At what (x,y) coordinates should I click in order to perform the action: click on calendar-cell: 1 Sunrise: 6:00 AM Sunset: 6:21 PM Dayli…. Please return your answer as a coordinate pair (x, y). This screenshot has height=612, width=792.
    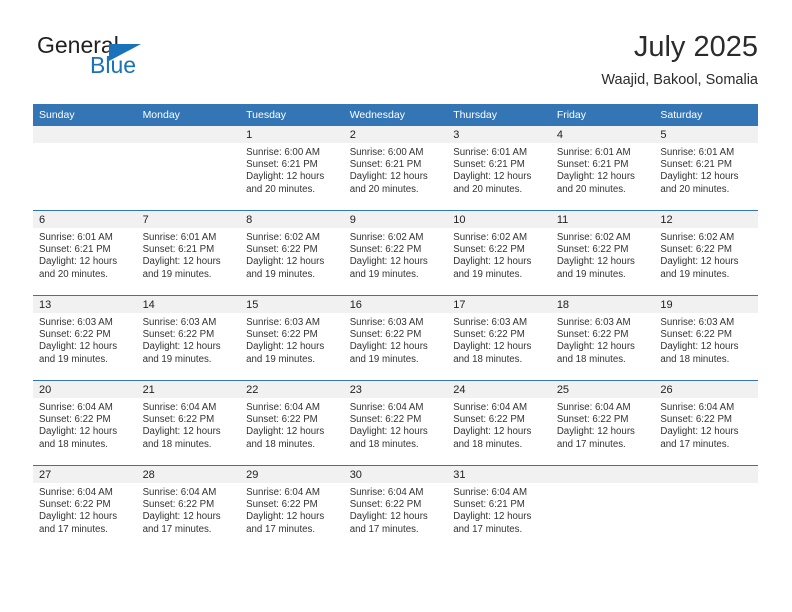
    Looking at the image, I should click on (292, 168).